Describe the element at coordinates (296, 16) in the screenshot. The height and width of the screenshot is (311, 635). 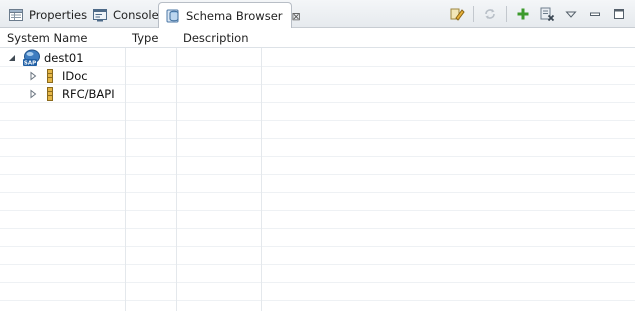
I see `close-icon: ⊠` at that location.